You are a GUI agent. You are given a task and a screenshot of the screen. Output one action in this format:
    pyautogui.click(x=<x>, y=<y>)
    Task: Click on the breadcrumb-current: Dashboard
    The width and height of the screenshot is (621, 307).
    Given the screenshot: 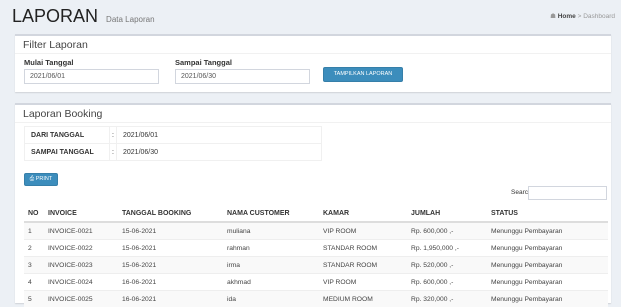 What is the action you would take?
    pyautogui.click(x=599, y=16)
    